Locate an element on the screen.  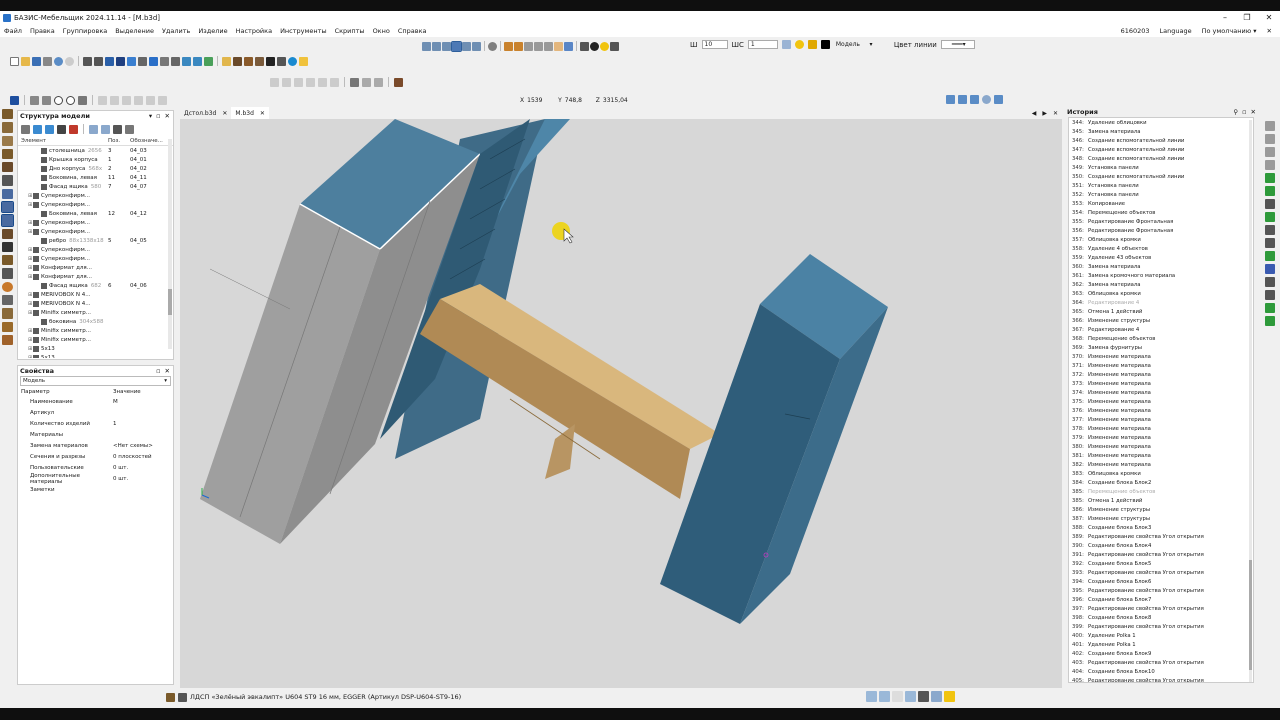
col-element: Элемент is located at coordinates (63, 141).